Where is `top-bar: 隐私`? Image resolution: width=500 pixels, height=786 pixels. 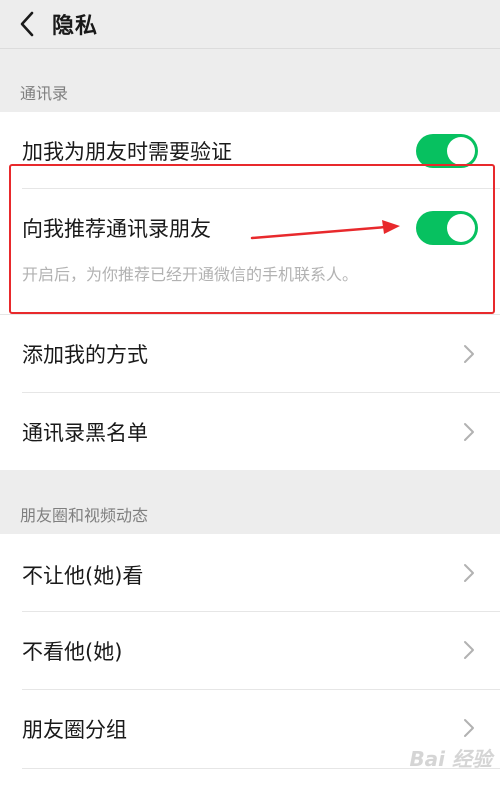 top-bar: 隐私 is located at coordinates (250, 24).